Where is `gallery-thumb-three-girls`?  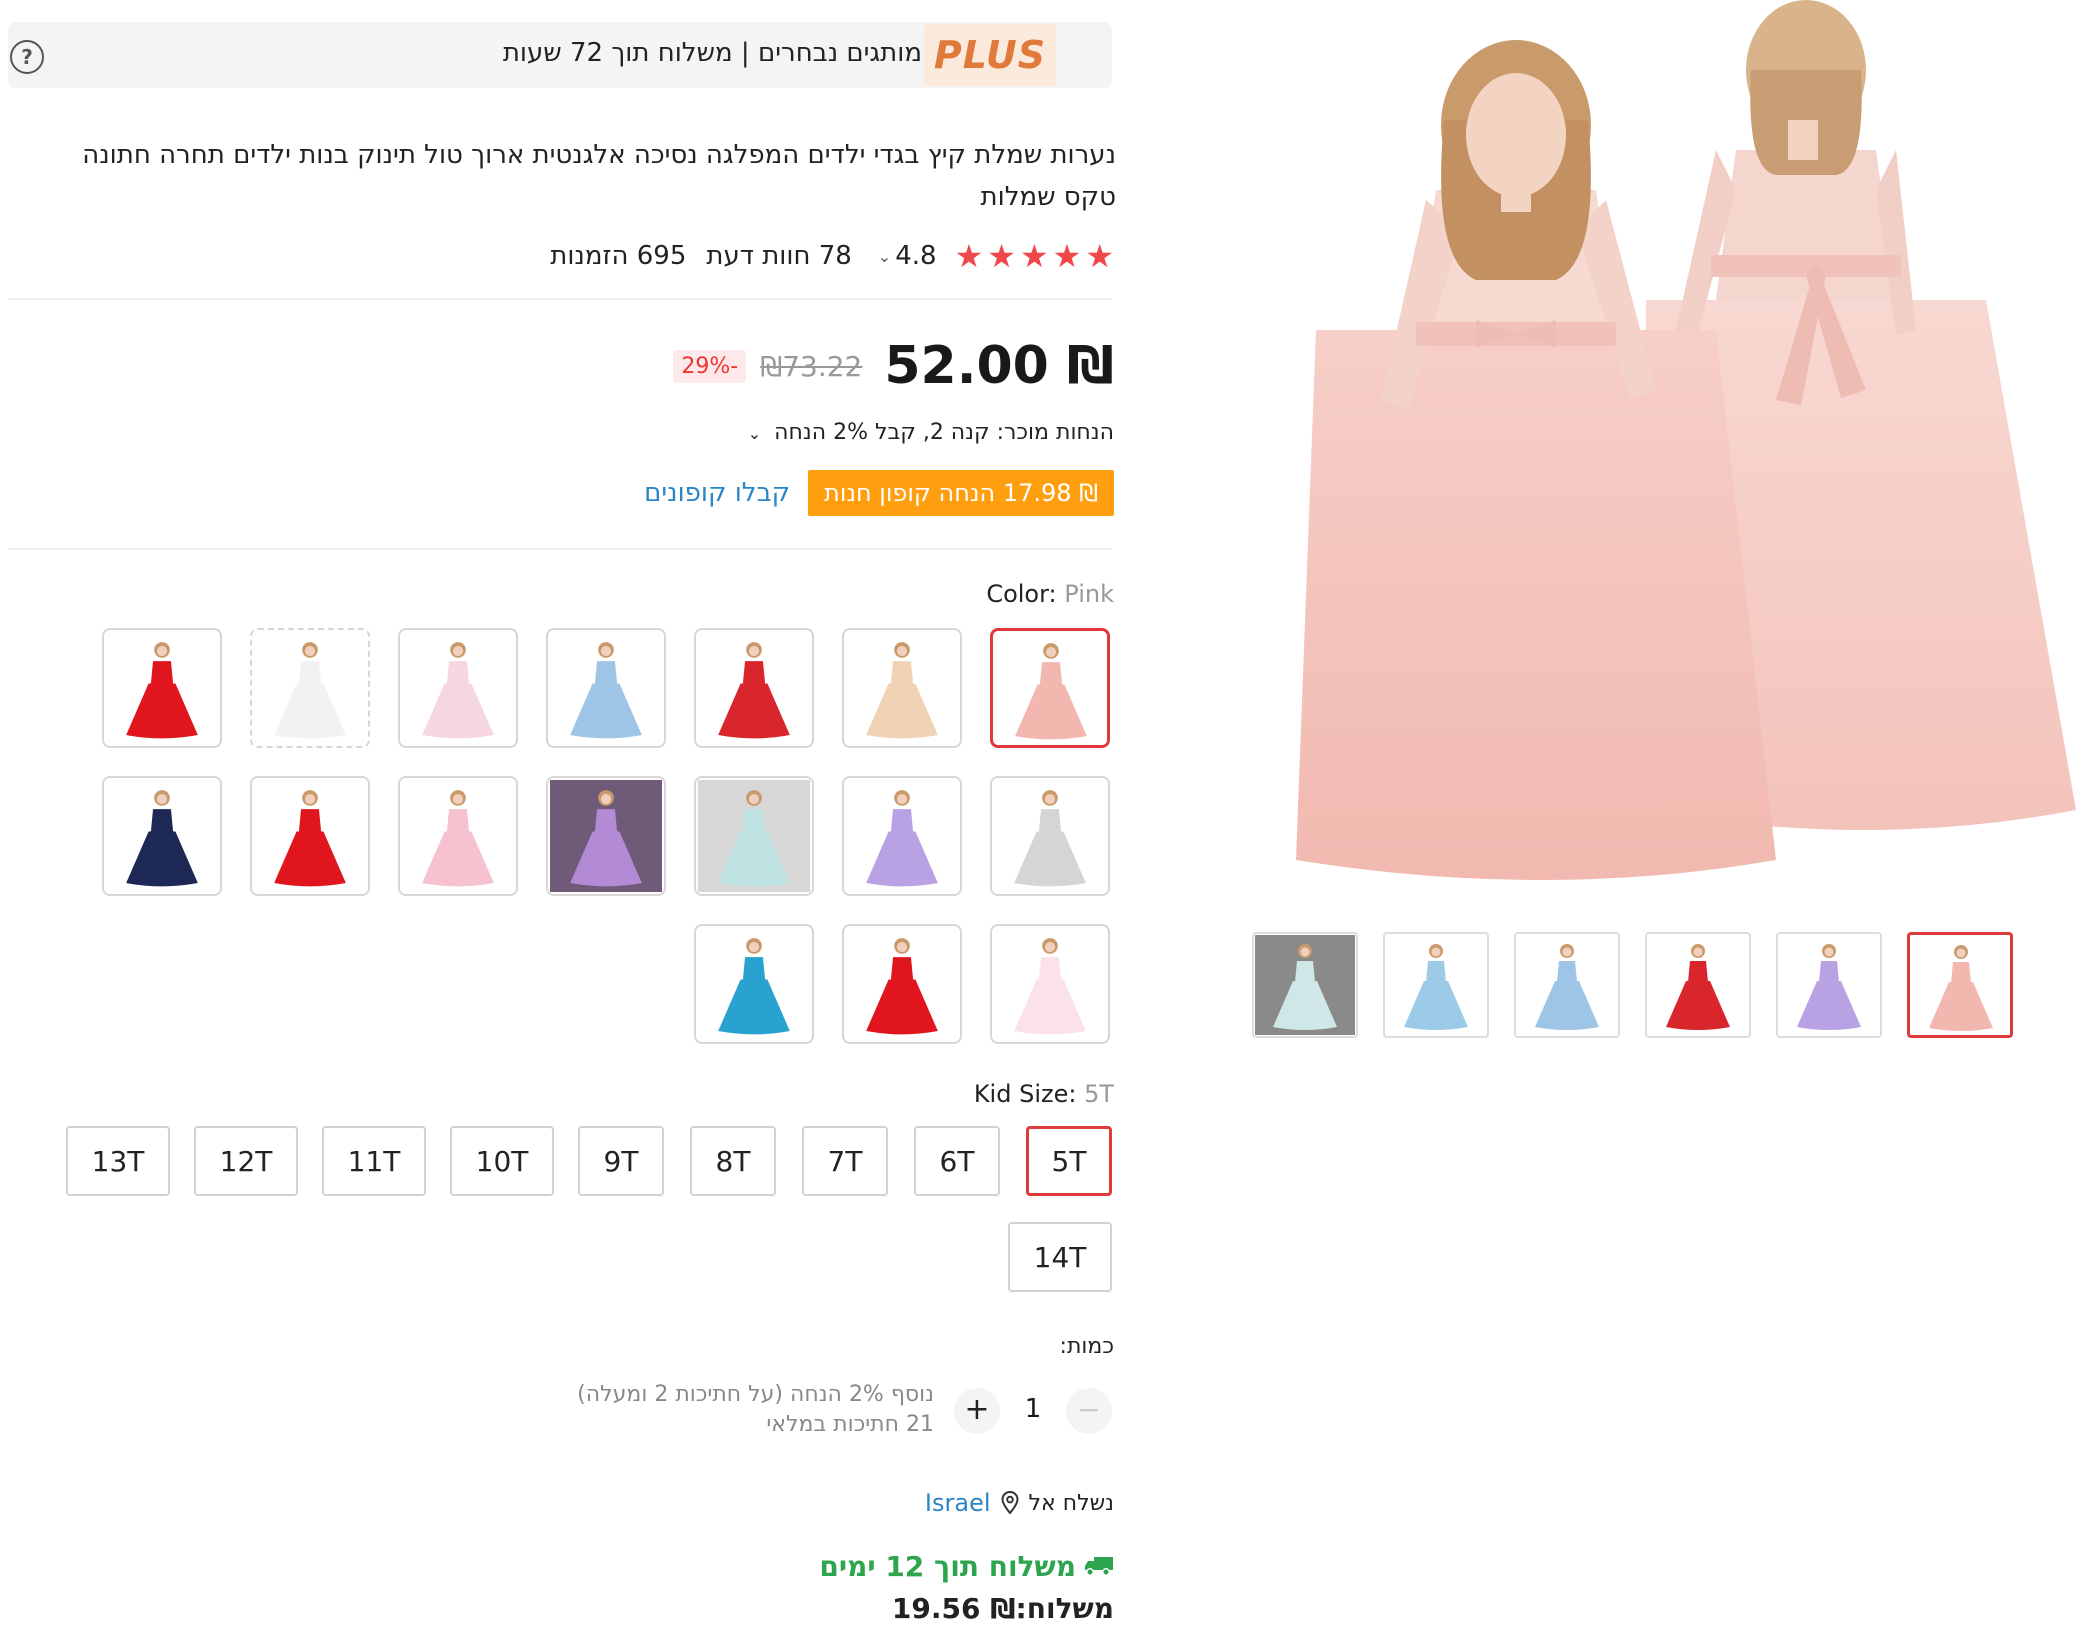
gallery-thumb-three-girls is located at coordinates (1436, 985).